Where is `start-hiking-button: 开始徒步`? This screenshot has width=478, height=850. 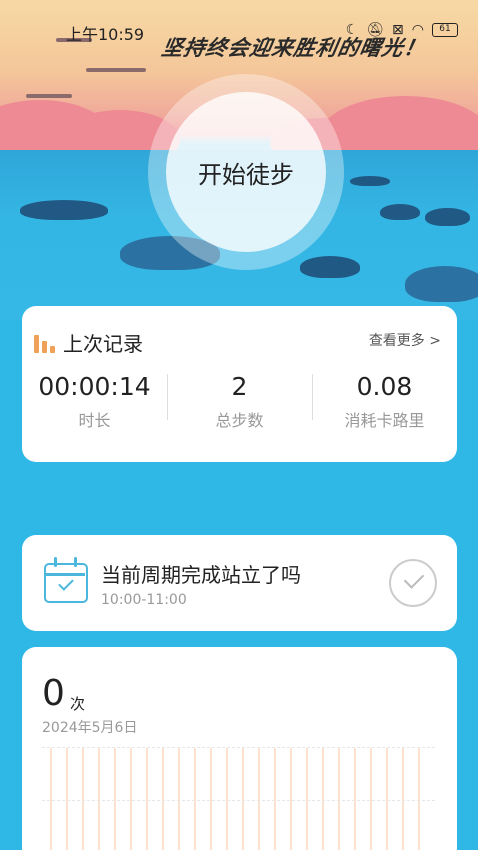 start-hiking-button: 开始徒步 is located at coordinates (246, 172).